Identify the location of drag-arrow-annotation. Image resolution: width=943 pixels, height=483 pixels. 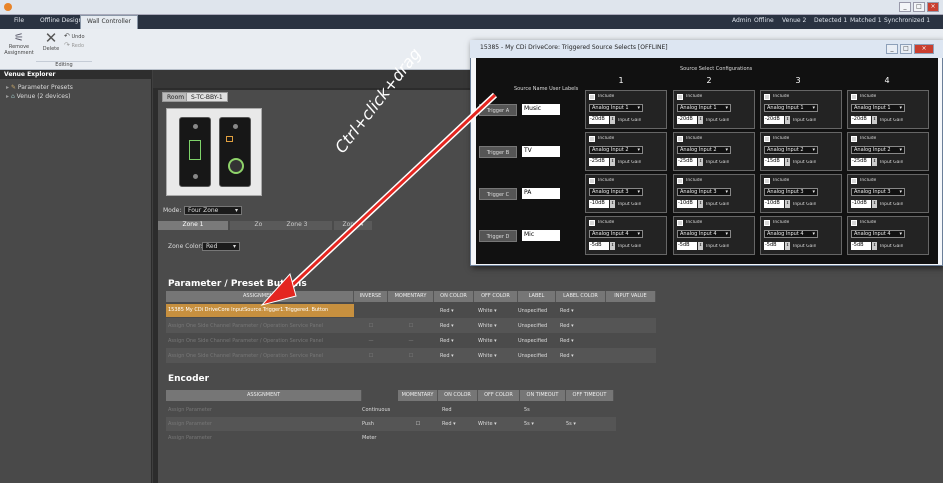
(379, 199).